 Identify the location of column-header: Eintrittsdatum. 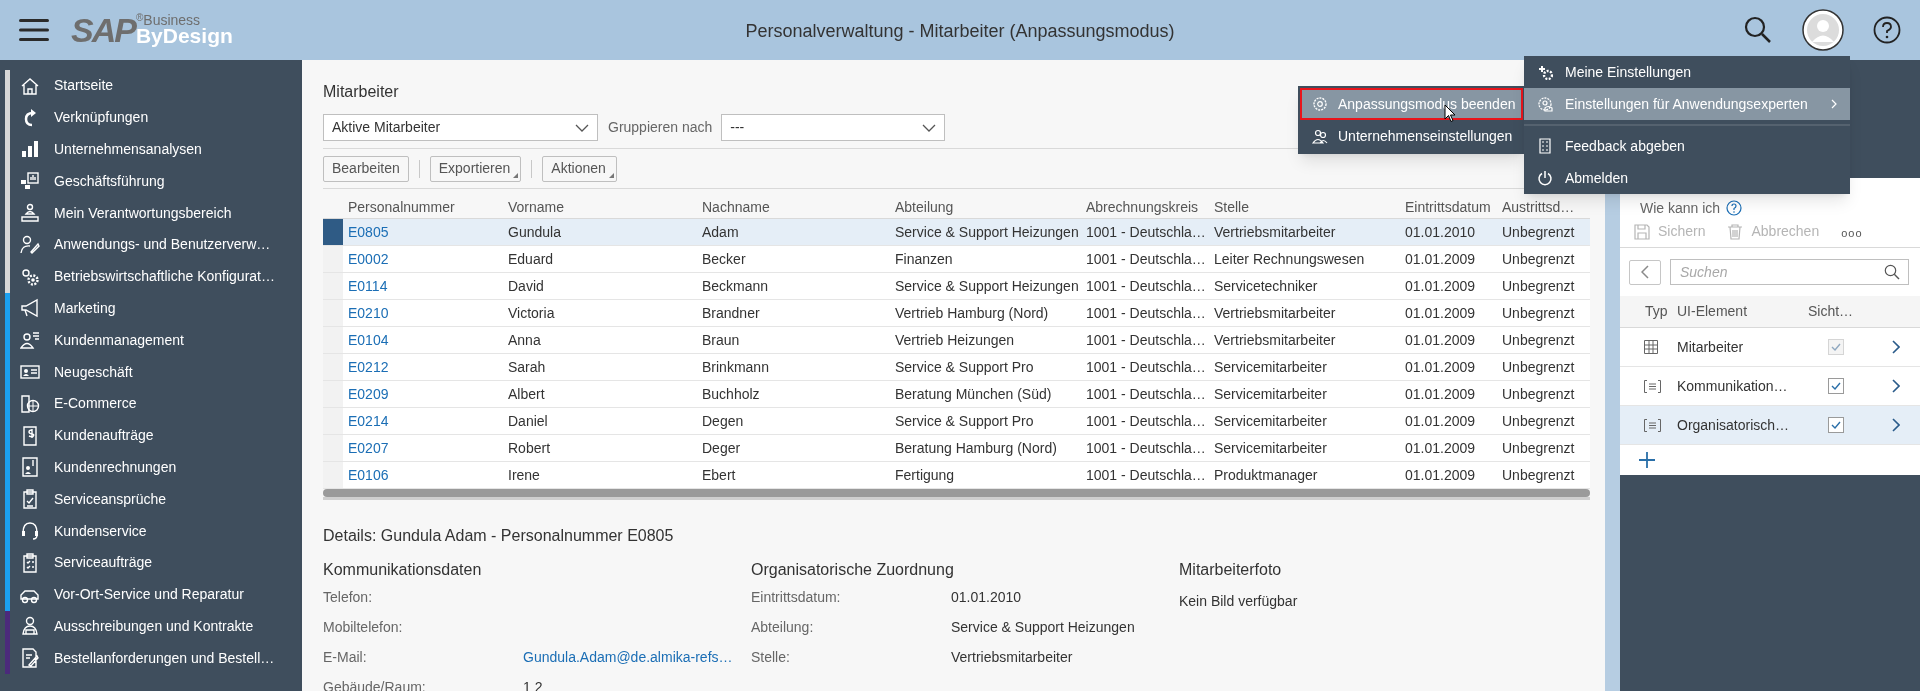
(1448, 207).